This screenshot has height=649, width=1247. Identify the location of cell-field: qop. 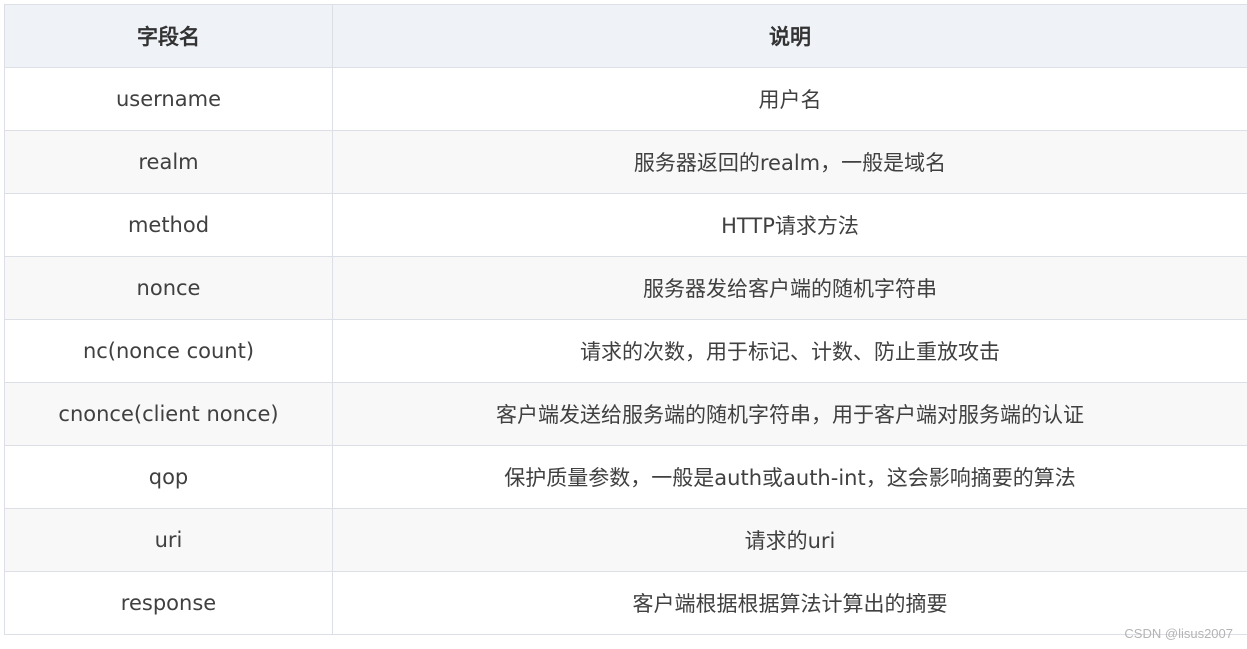
(168, 477).